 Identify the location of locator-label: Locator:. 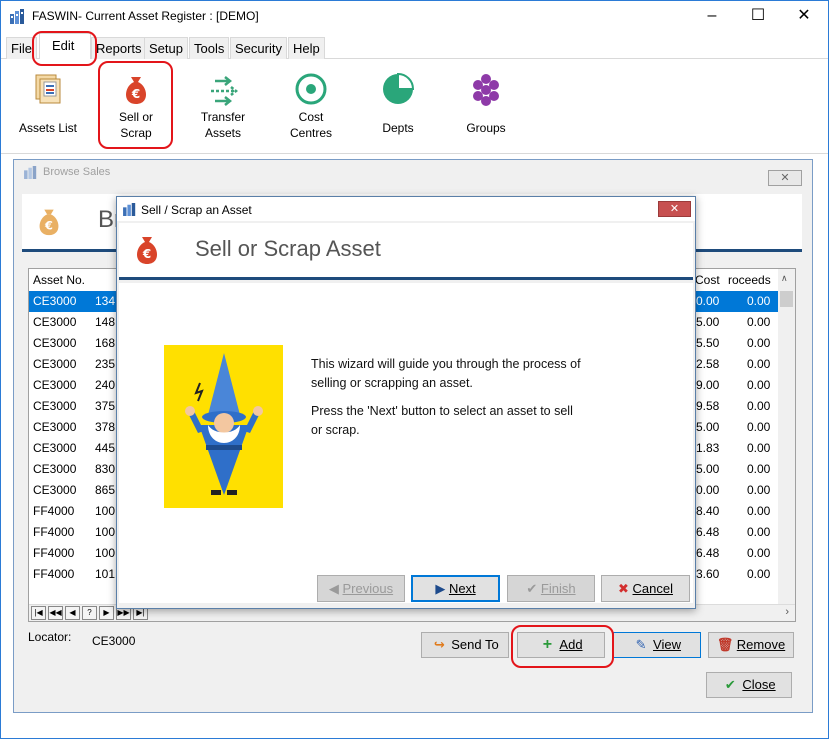
(50, 637).